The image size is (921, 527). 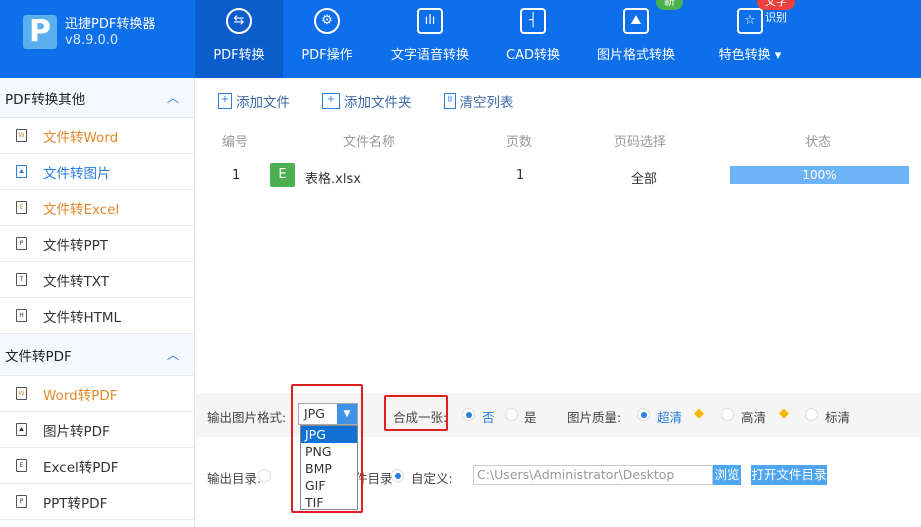 I want to click on sidebar-item-to-word: W 文件转Word, so click(x=97, y=136).